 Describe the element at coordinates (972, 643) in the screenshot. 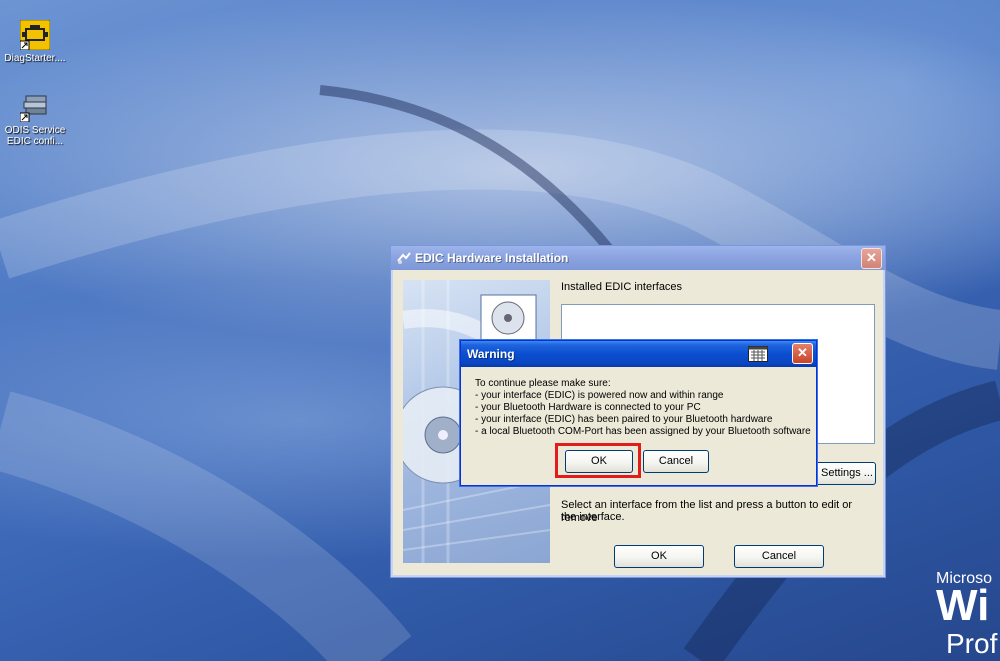

I see `windows-branding-line3: Prof` at that location.